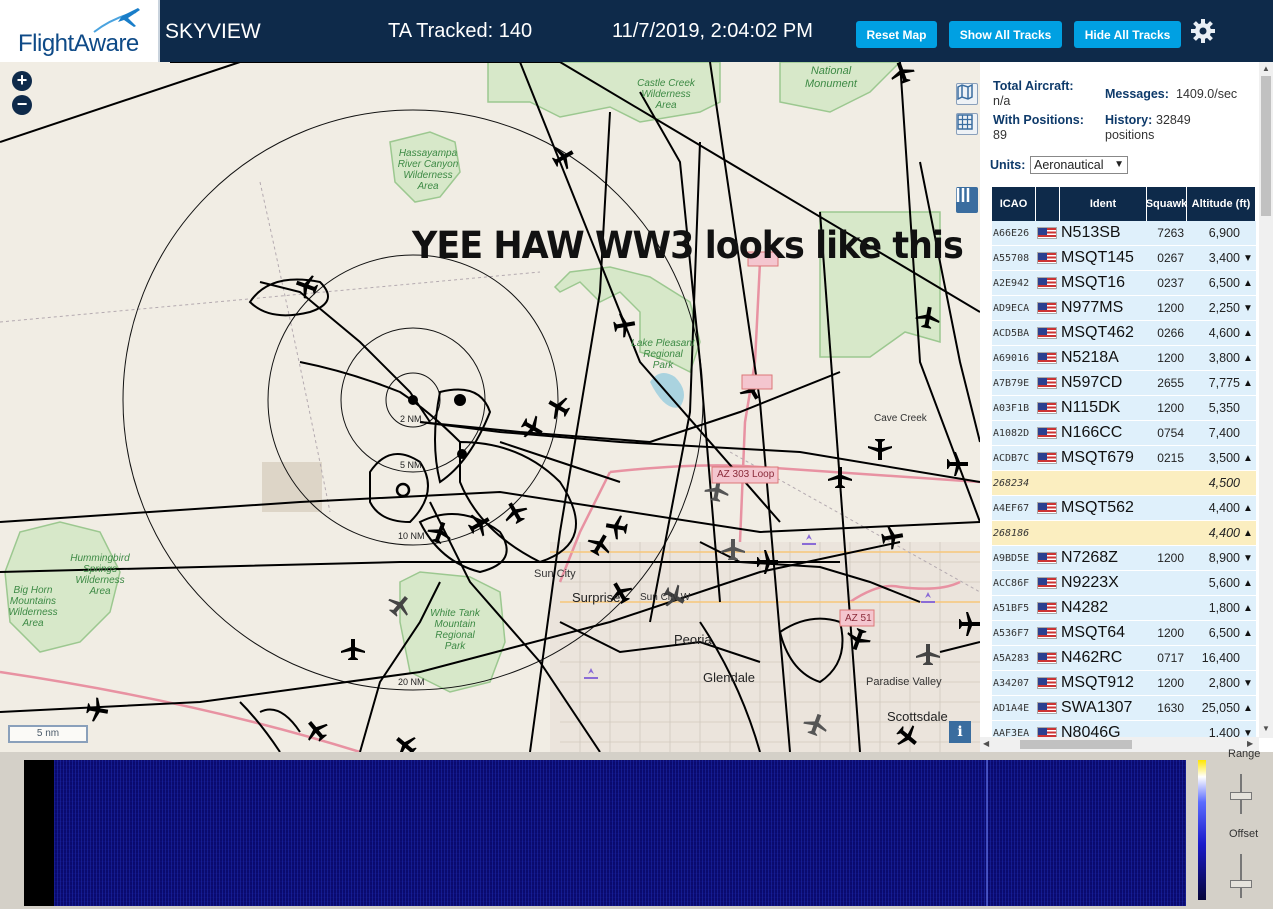  Describe the element at coordinates (1266, 728) in the screenshot. I see `scroll-down-icon: ▼` at that location.